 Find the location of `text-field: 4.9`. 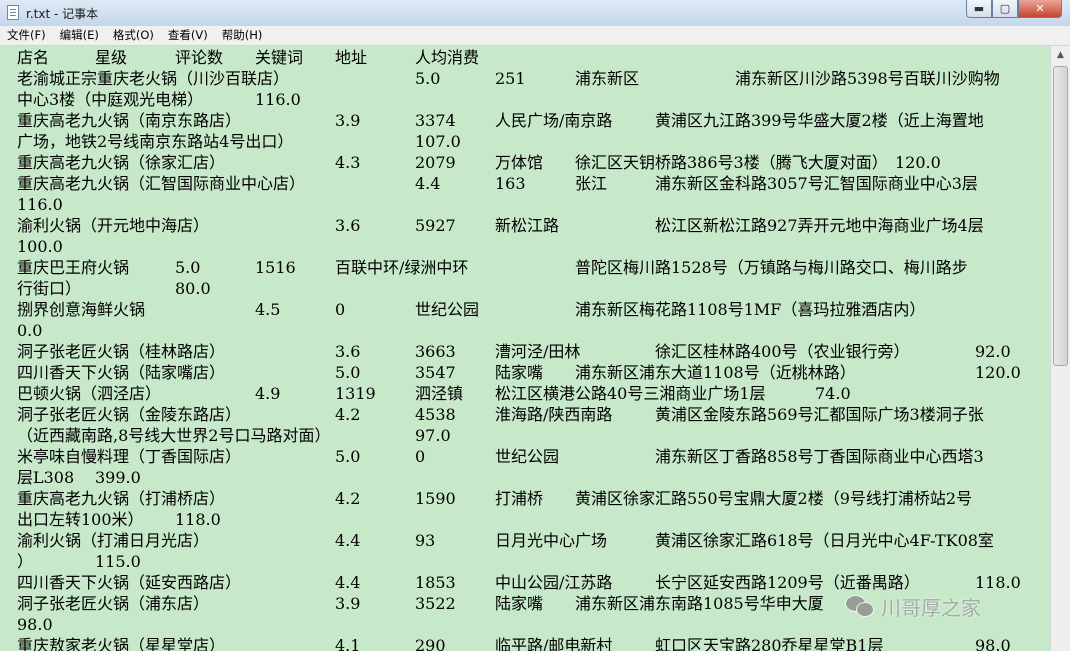

text-field: 4.9 is located at coordinates (268, 393).